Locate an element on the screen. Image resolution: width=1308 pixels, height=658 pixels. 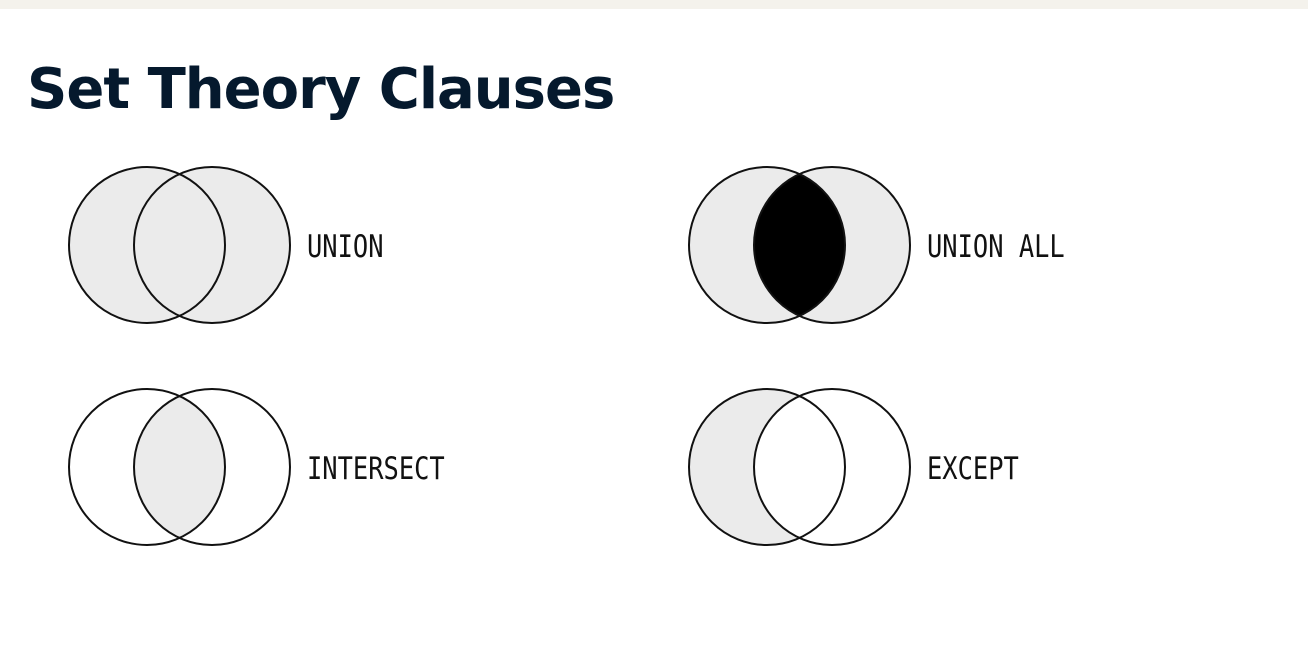
venn-diagram-union-all: UNION ALL is located at coordinates (927, 247).